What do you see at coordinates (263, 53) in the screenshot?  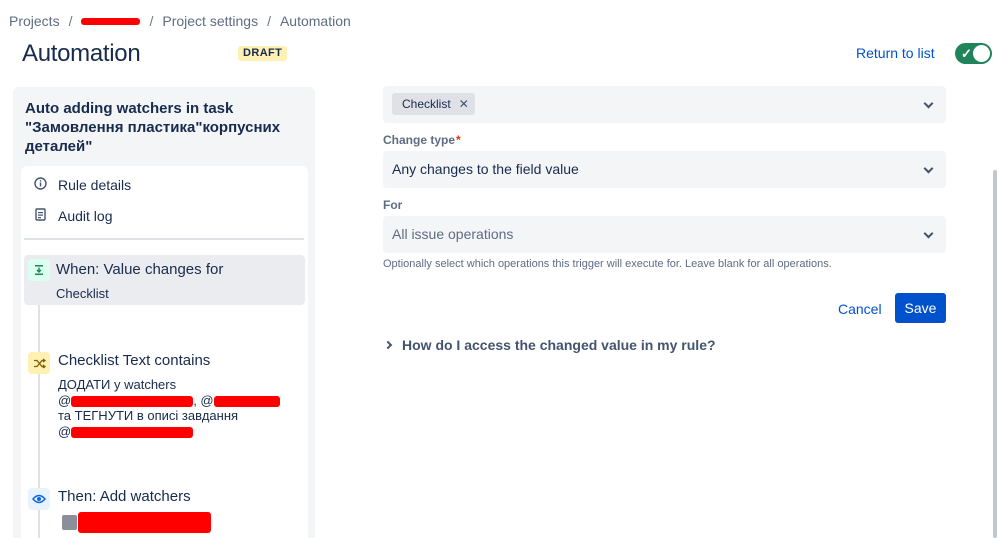 I see `draft-badge: DRAFT` at bounding box center [263, 53].